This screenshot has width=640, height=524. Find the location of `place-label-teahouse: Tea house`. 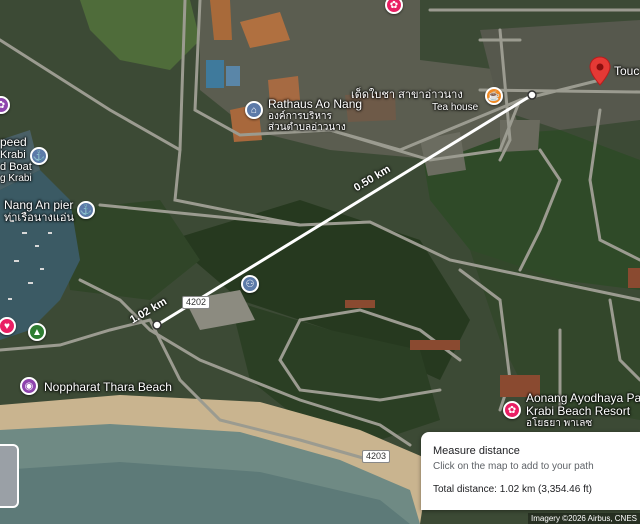

place-label-teahouse: Tea house is located at coordinates (455, 107).